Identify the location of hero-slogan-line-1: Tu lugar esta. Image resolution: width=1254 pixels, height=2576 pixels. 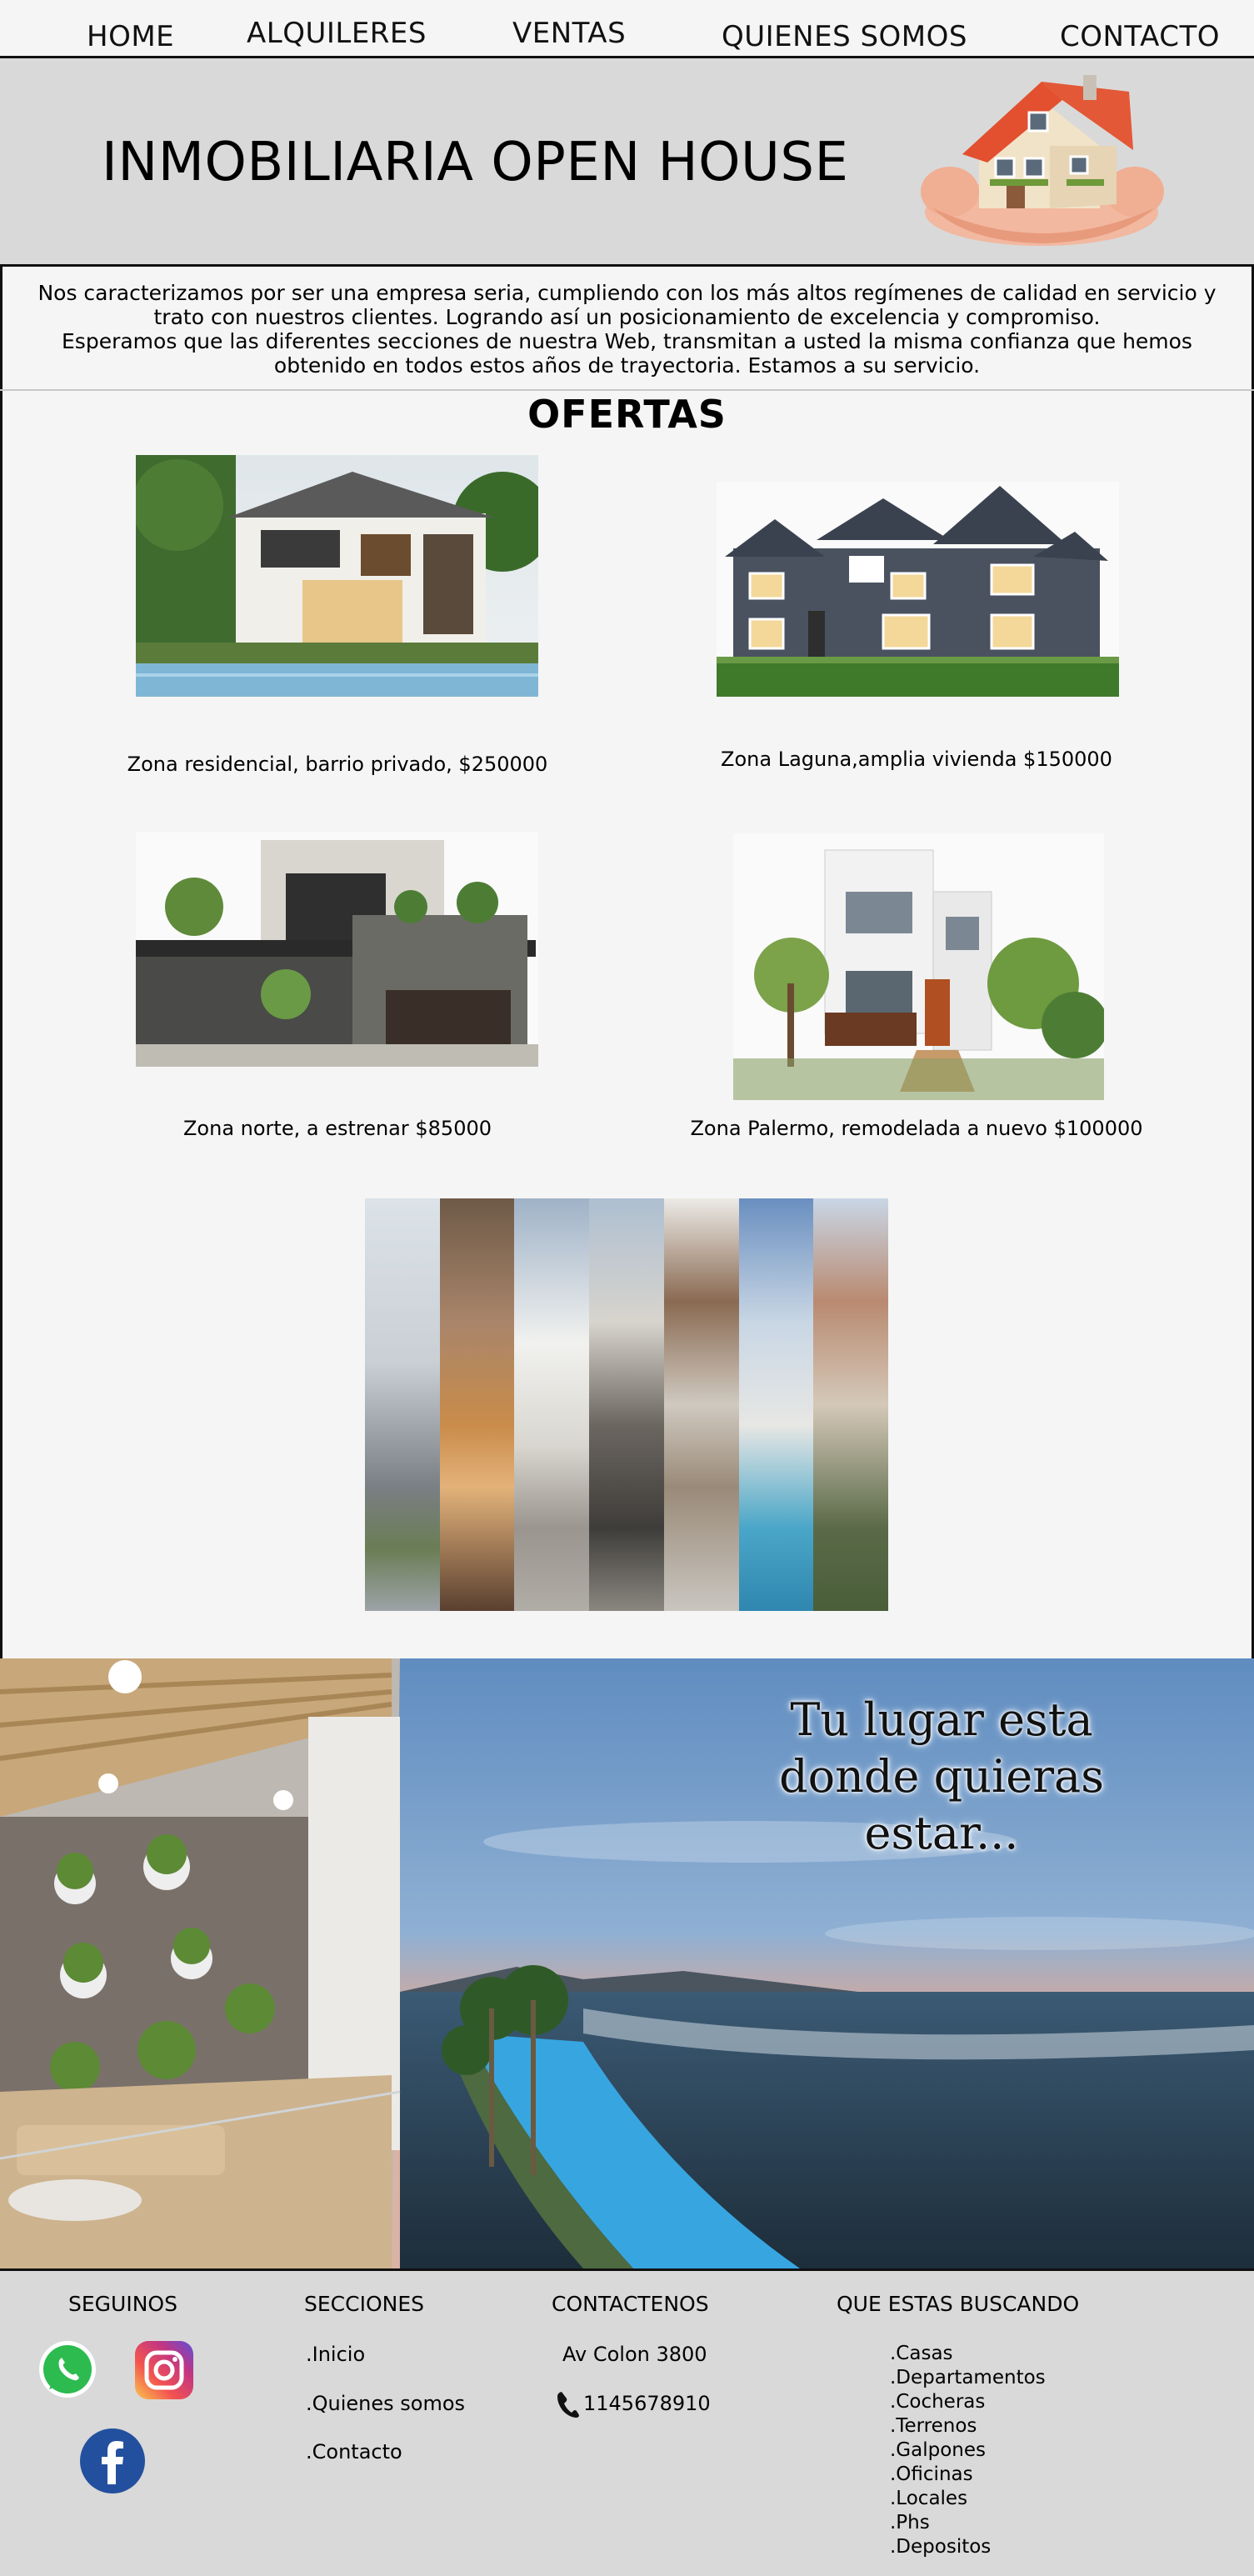
(941, 1719).